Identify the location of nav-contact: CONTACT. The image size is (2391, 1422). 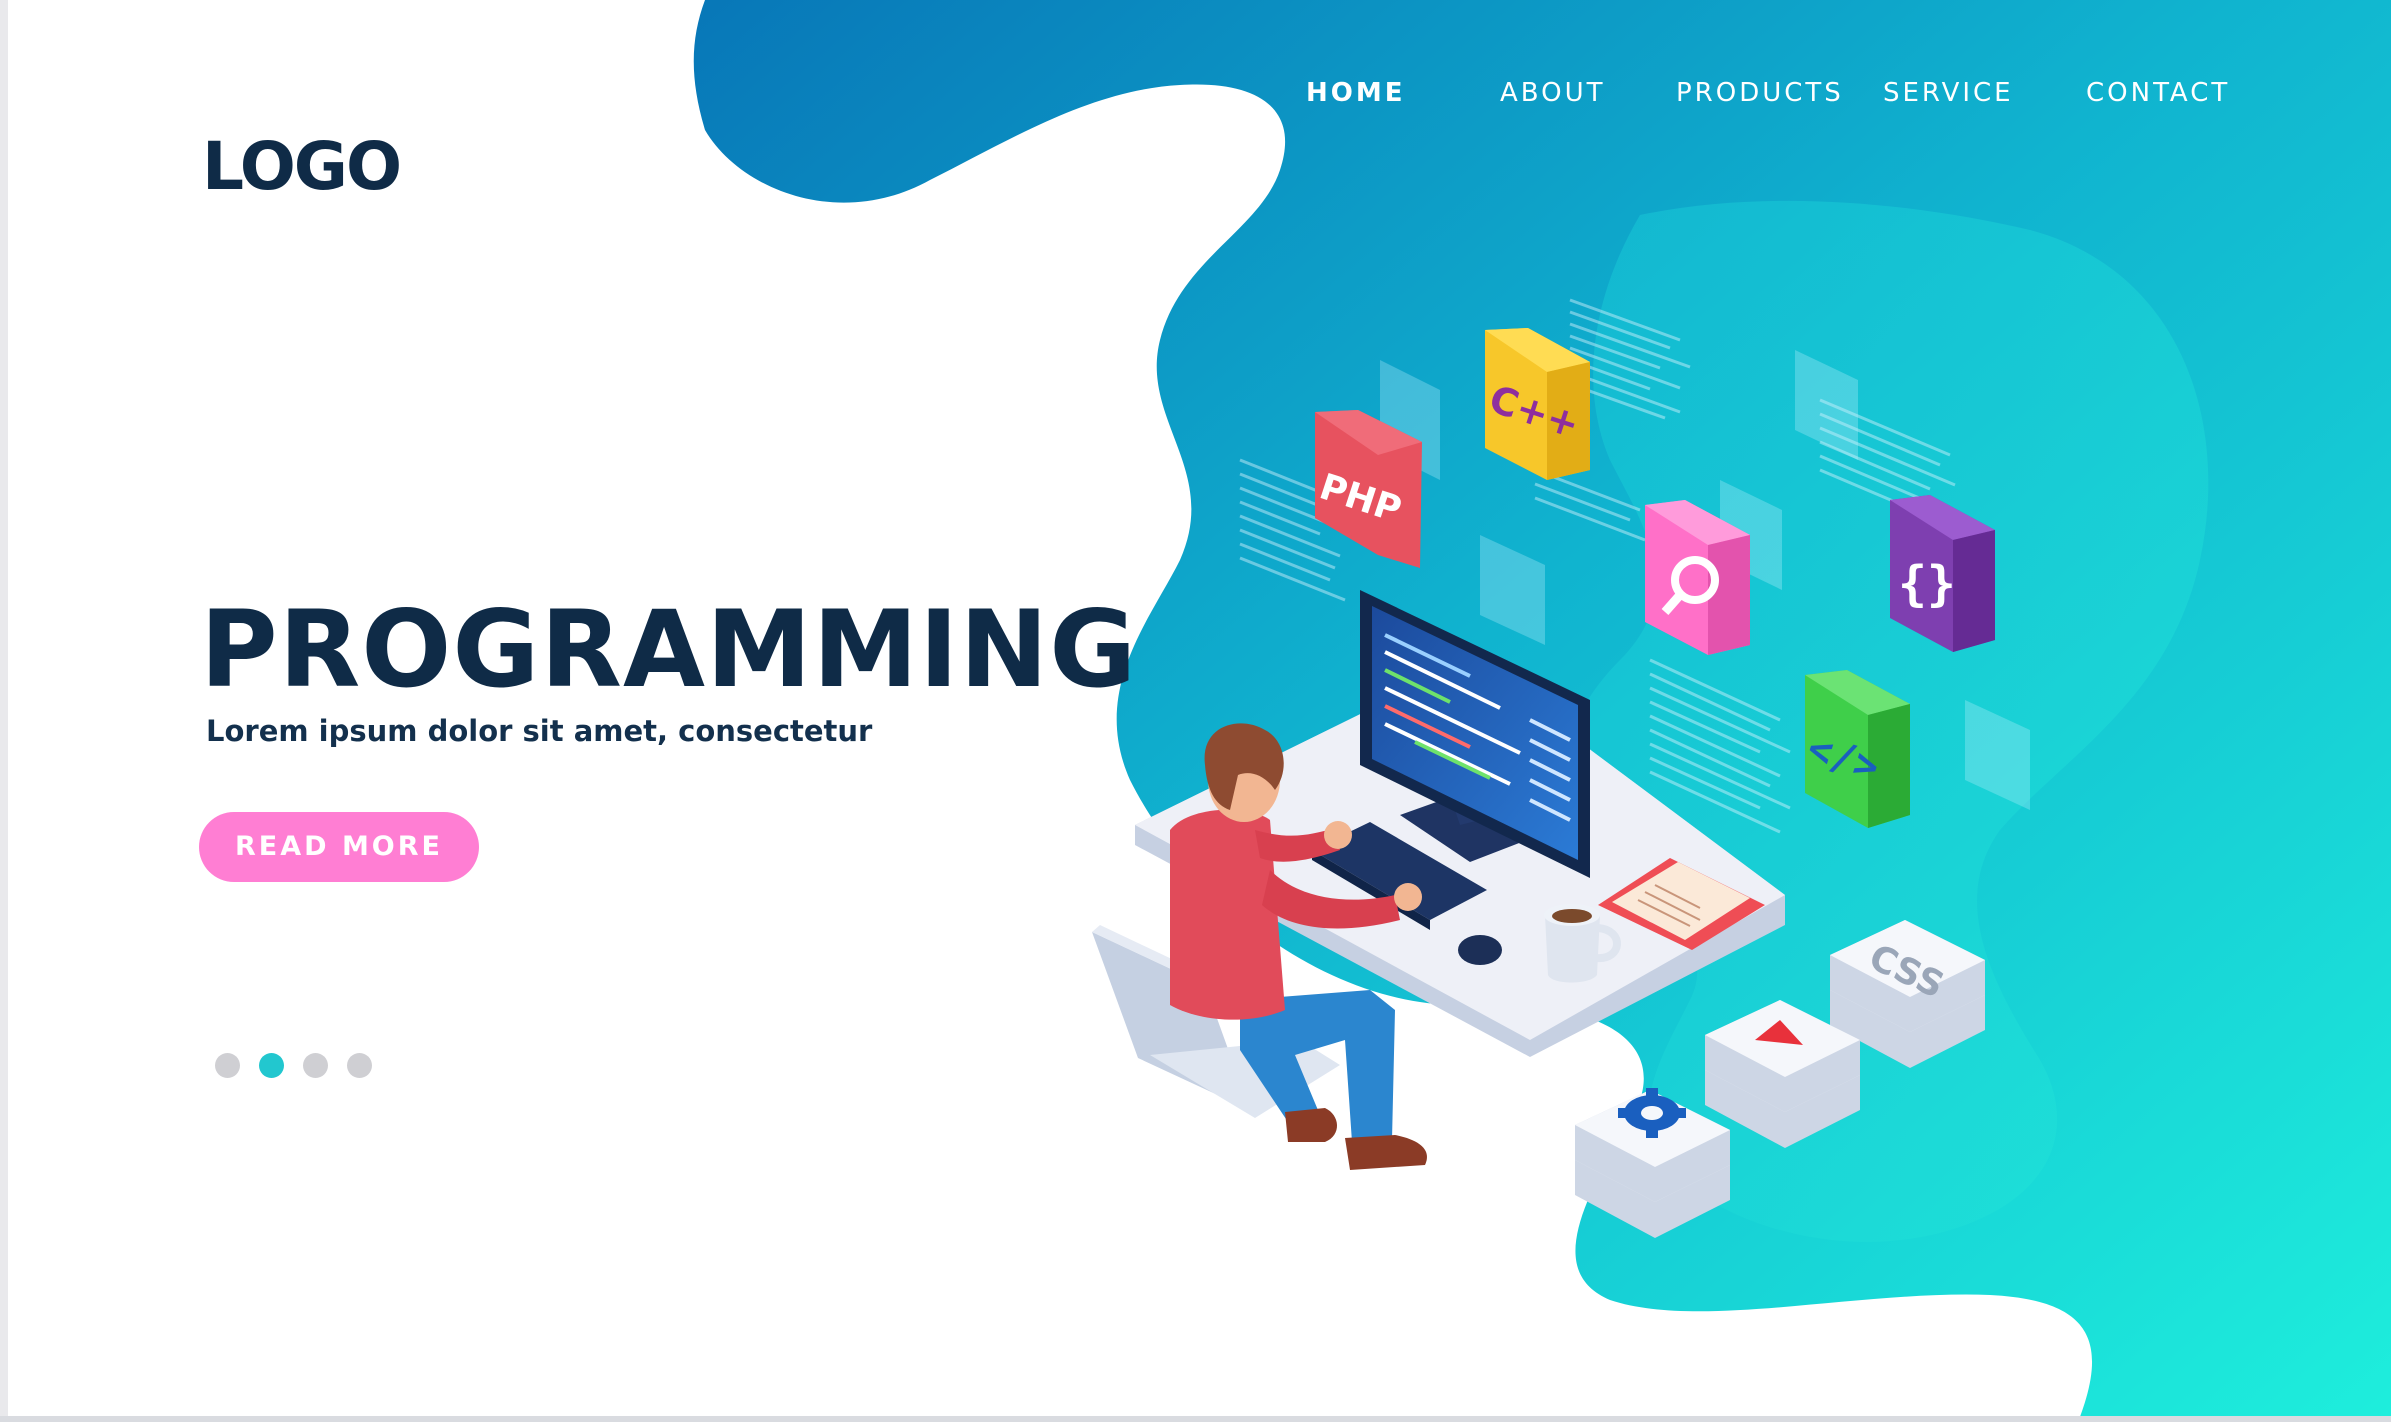
(2158, 93).